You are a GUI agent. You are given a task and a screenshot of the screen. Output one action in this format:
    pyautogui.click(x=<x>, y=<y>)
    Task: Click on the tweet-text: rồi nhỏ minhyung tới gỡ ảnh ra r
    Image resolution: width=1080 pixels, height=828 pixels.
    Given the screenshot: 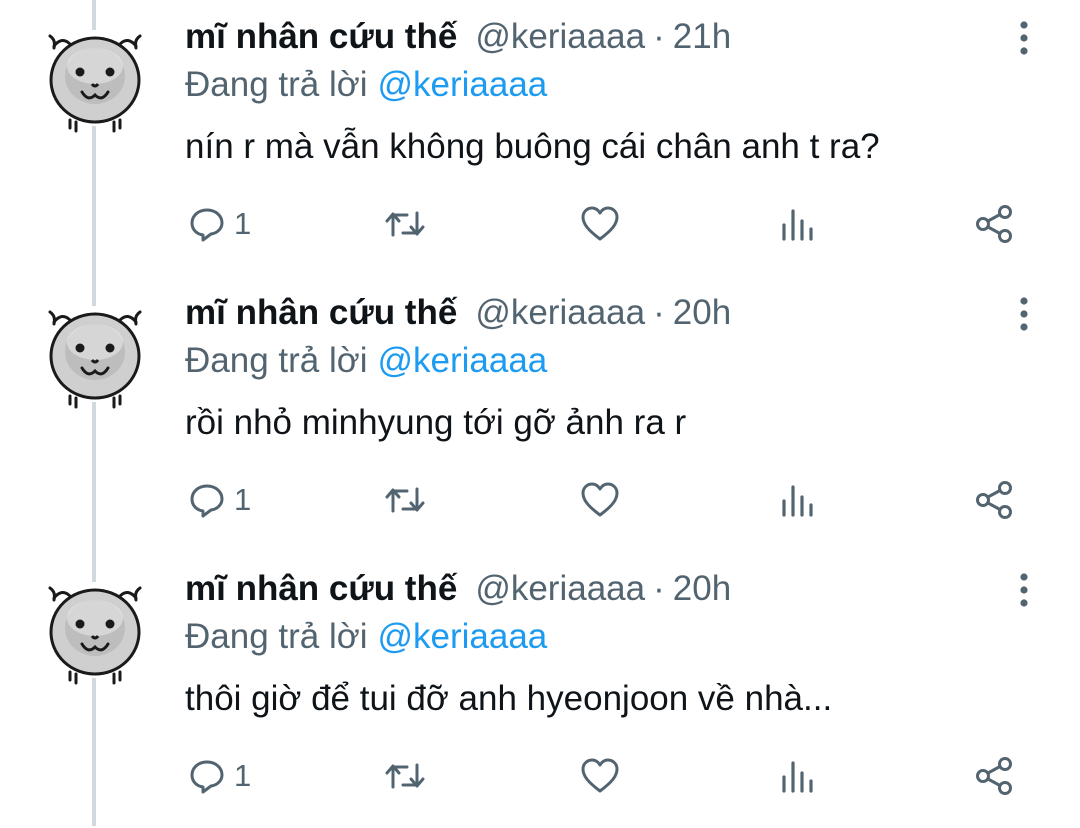 What is the action you would take?
    pyautogui.click(x=436, y=422)
    